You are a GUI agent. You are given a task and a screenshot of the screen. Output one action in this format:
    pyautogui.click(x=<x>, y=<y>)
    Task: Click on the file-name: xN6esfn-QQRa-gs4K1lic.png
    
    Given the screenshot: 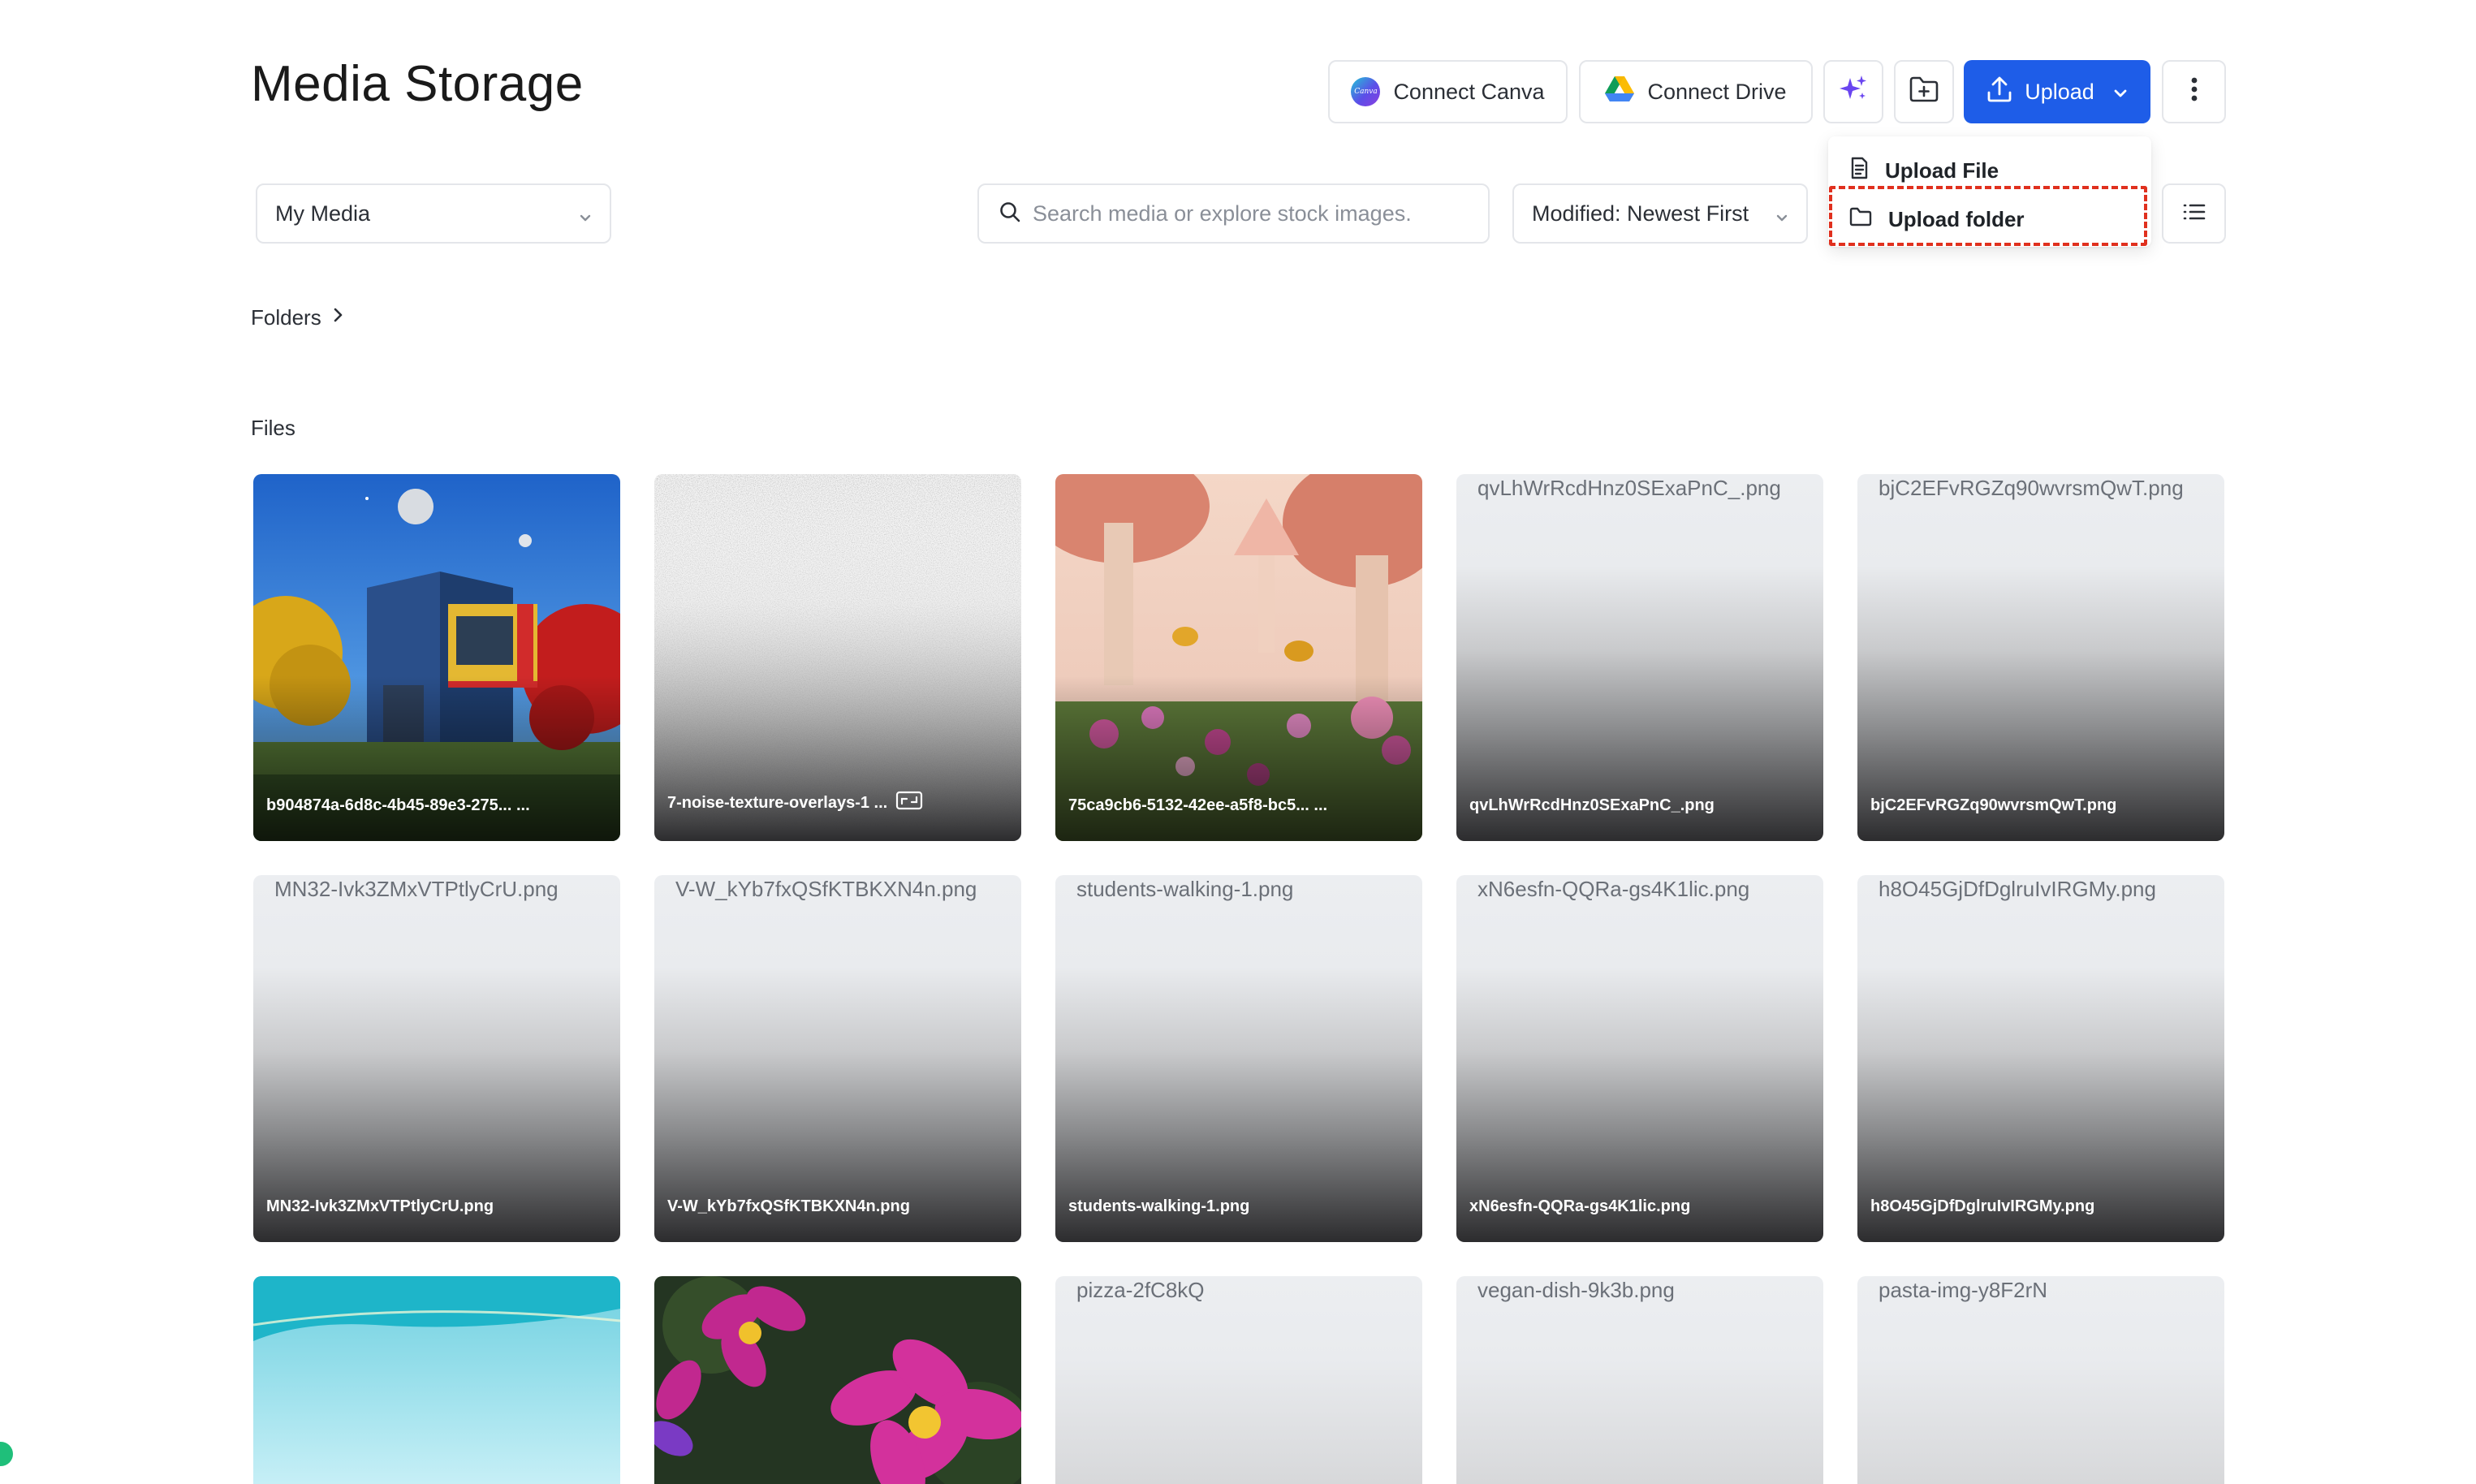 What is the action you would take?
    pyautogui.click(x=1580, y=1206)
    